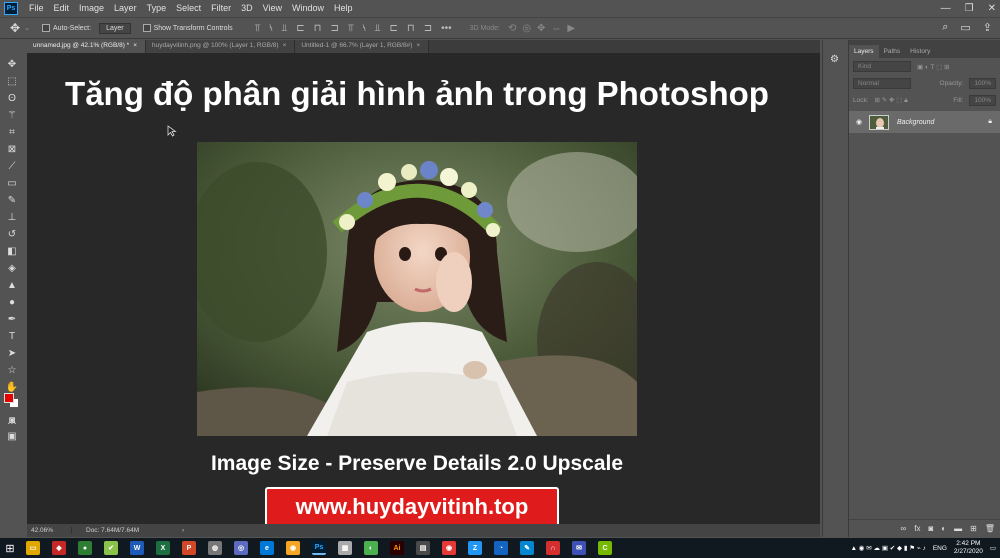 The height and width of the screenshot is (558, 1000). What do you see at coordinates (125, 8) in the screenshot?
I see `menu-layer: Layer` at bounding box center [125, 8].